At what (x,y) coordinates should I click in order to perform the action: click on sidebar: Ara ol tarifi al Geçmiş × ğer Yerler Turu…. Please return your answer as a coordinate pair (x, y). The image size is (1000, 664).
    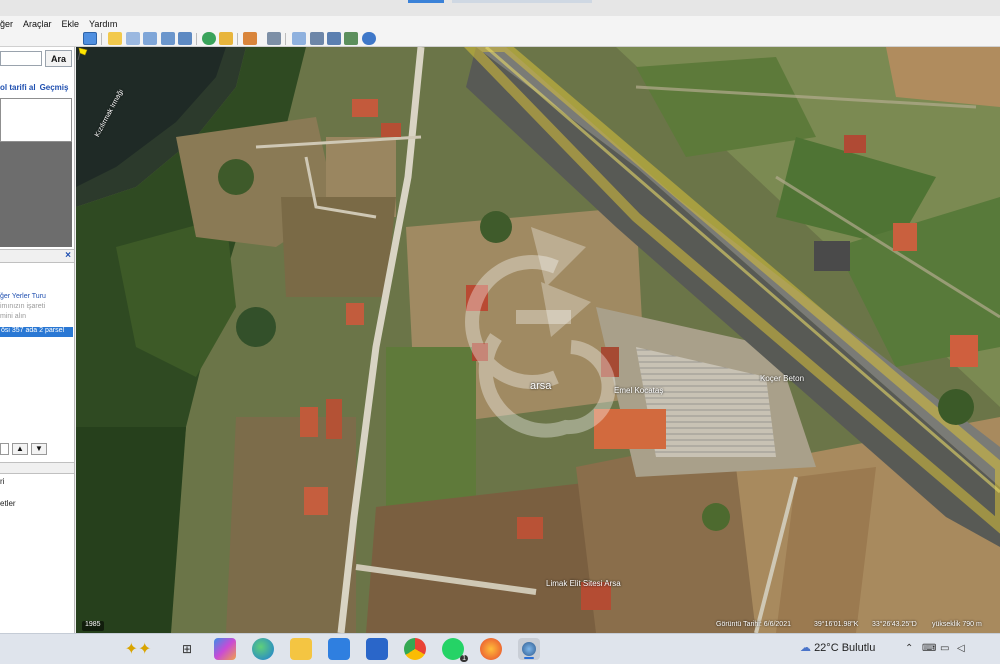
    Looking at the image, I should click on (37, 340).